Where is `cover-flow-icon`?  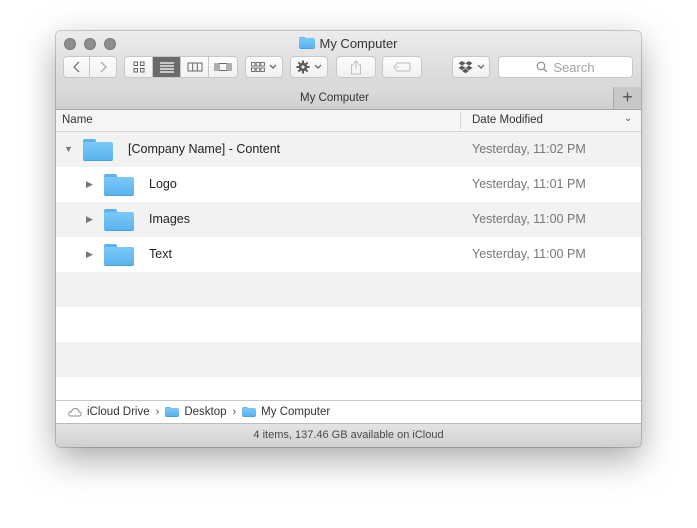
cover-flow-icon is located at coordinates (223, 67).